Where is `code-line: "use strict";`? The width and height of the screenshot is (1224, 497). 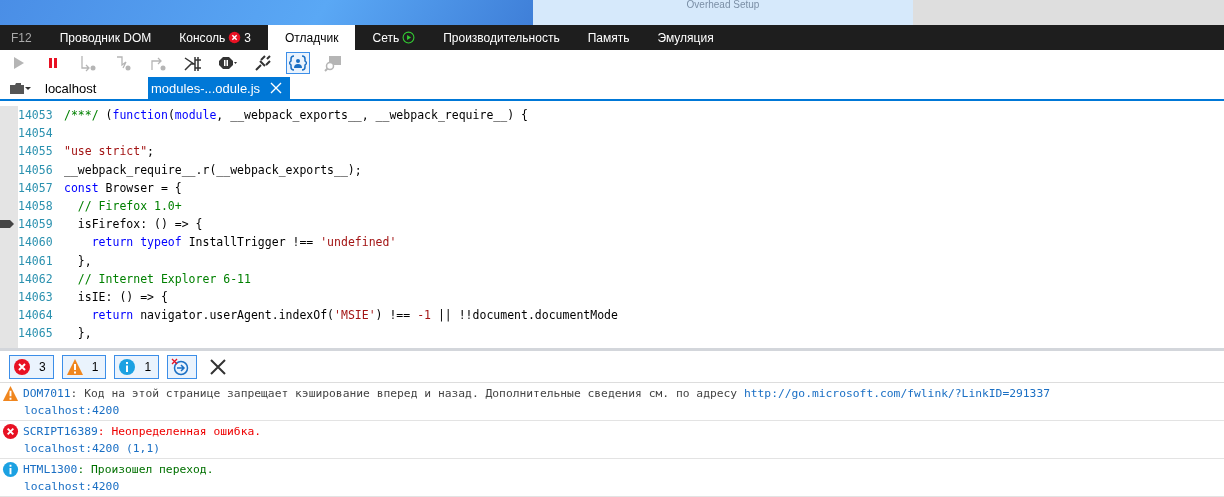
code-line: "use strict"; is located at coordinates (109, 151).